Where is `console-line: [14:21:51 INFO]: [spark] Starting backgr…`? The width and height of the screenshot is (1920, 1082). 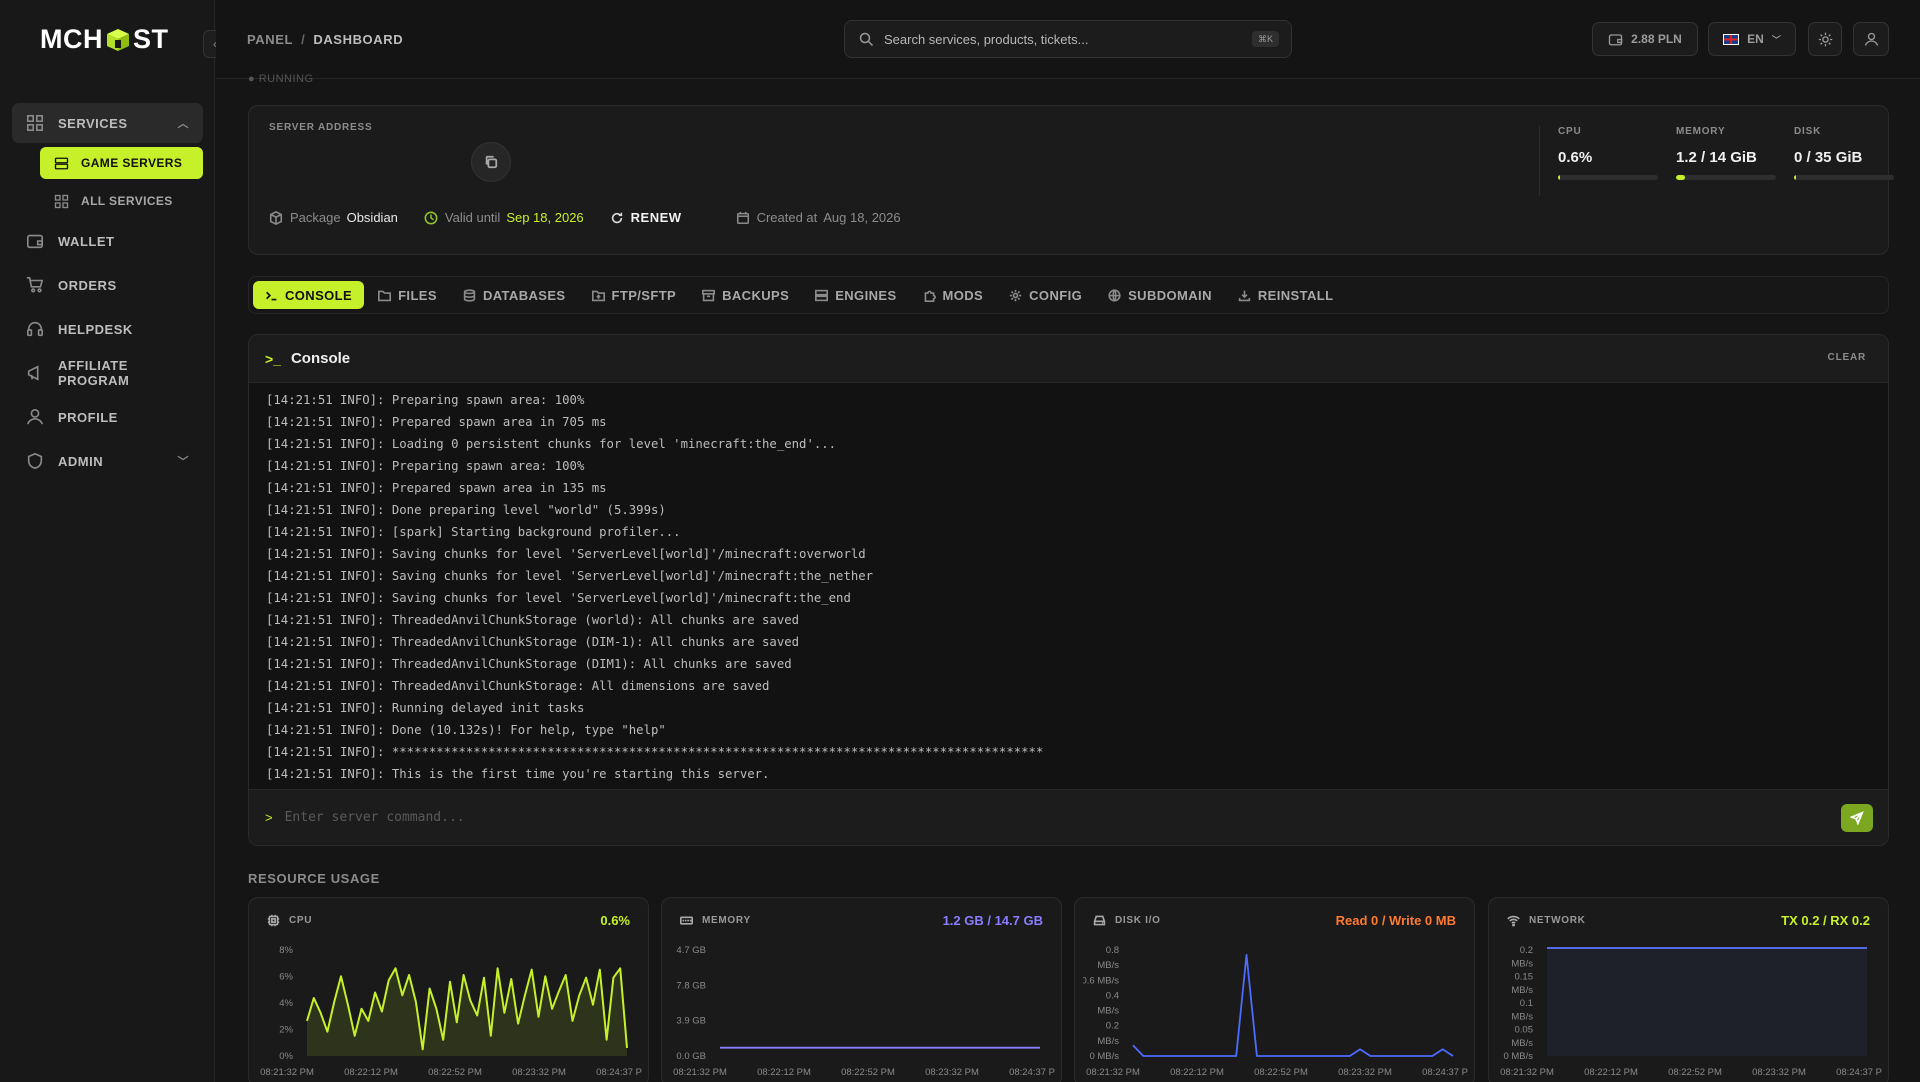
console-line: [14:21:51 INFO]: [spark] Starting backgr… is located at coordinates (473, 532).